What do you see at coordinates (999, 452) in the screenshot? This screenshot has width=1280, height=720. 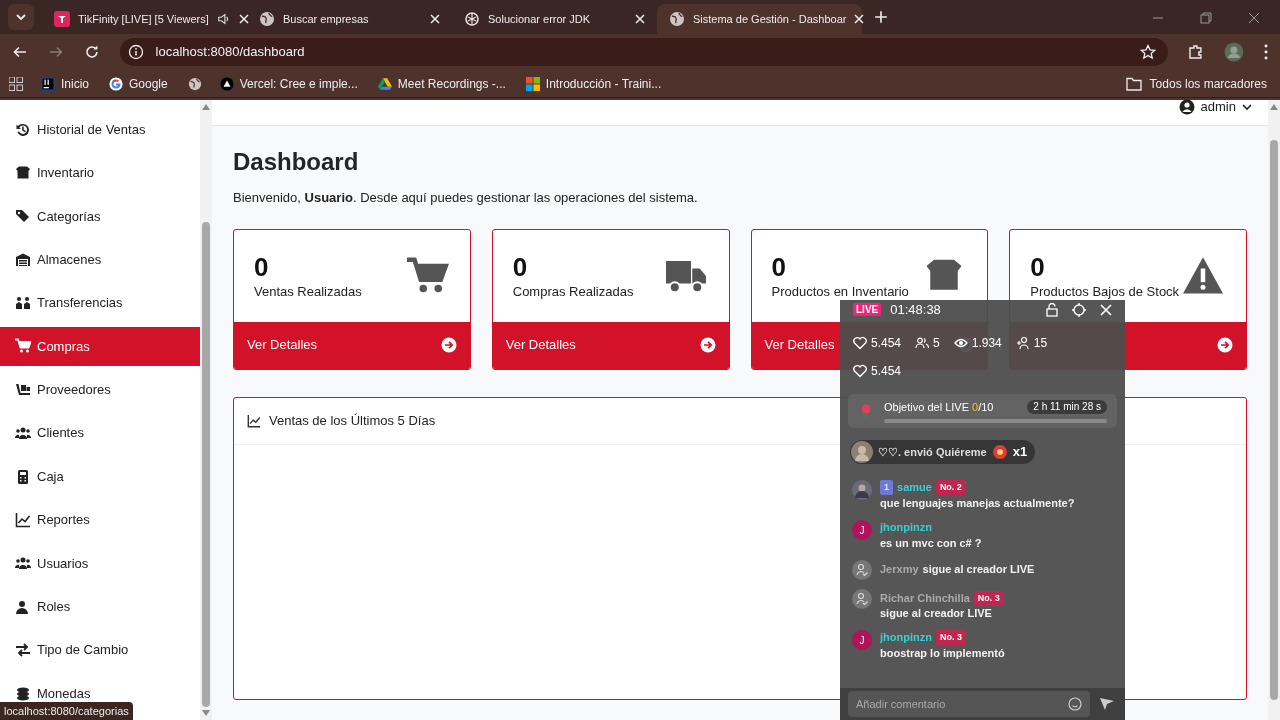 I see `gift-icon` at bounding box center [999, 452].